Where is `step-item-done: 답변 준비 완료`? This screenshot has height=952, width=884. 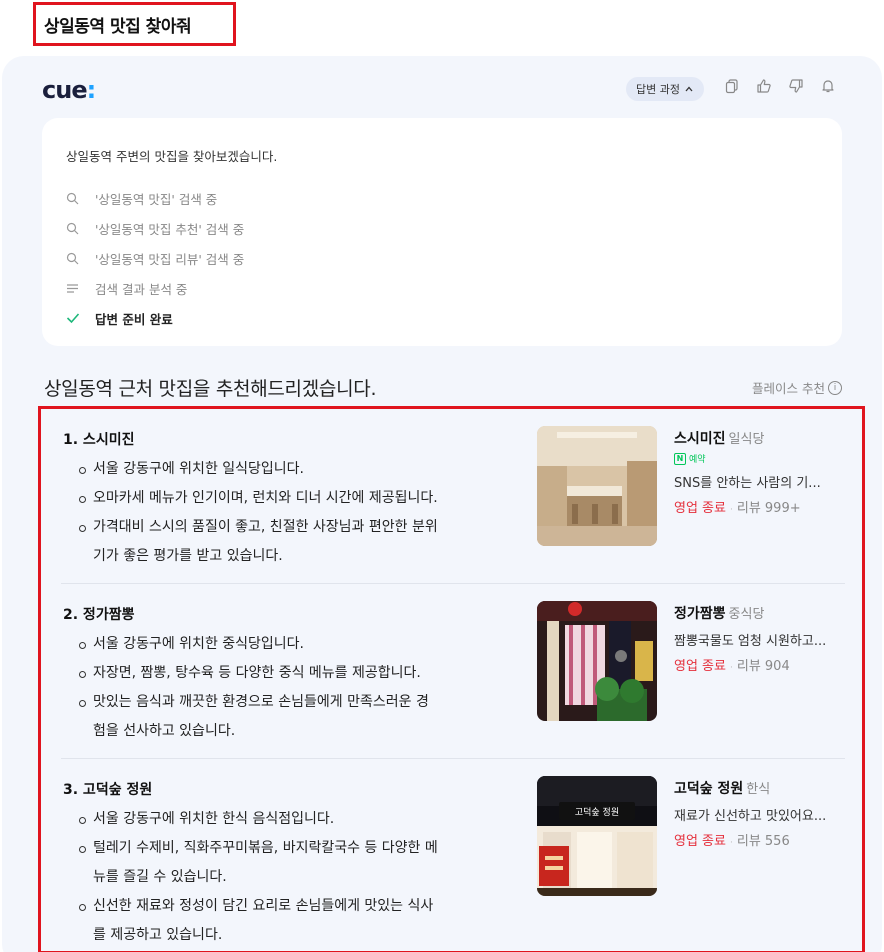 step-item-done: 답변 준비 완료 is located at coordinates (442, 318).